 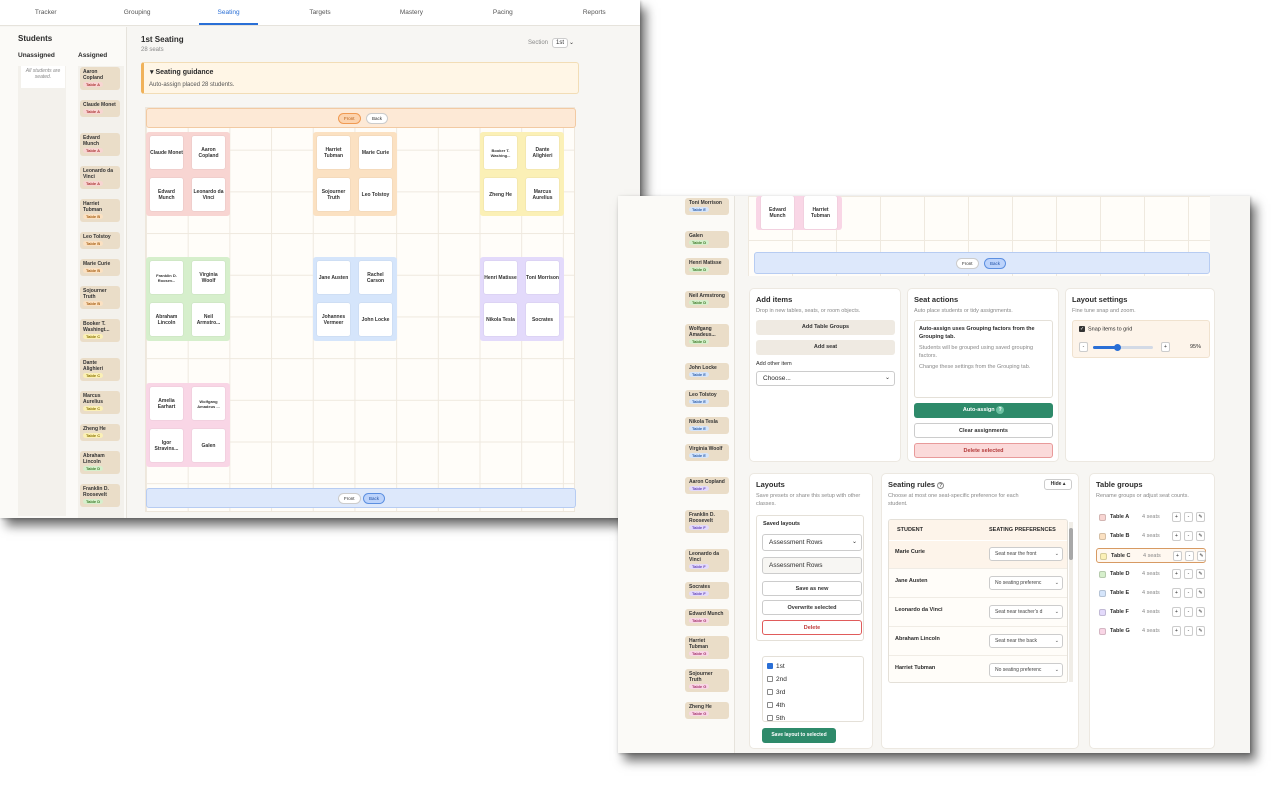 I want to click on student-card: Booker T. Washingt... Table C, so click(x=100, y=330).